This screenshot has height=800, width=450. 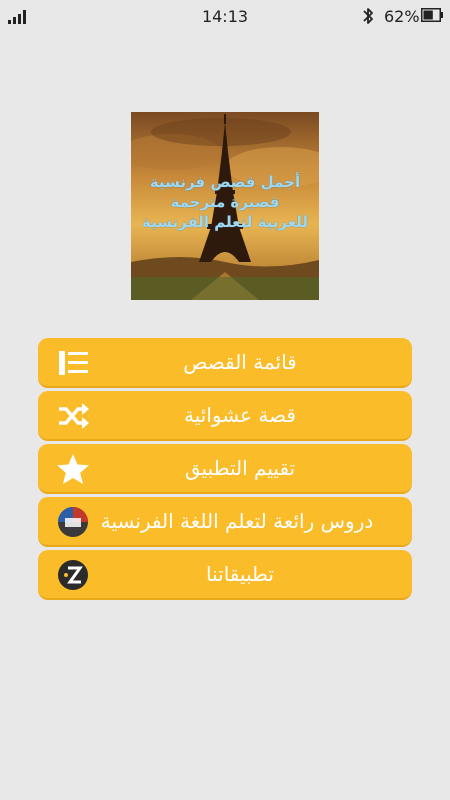 What do you see at coordinates (237, 521) in the screenshot?
I see `menu-item-label: دروس رائعة لتعلم اللغة الفرنسية` at bounding box center [237, 521].